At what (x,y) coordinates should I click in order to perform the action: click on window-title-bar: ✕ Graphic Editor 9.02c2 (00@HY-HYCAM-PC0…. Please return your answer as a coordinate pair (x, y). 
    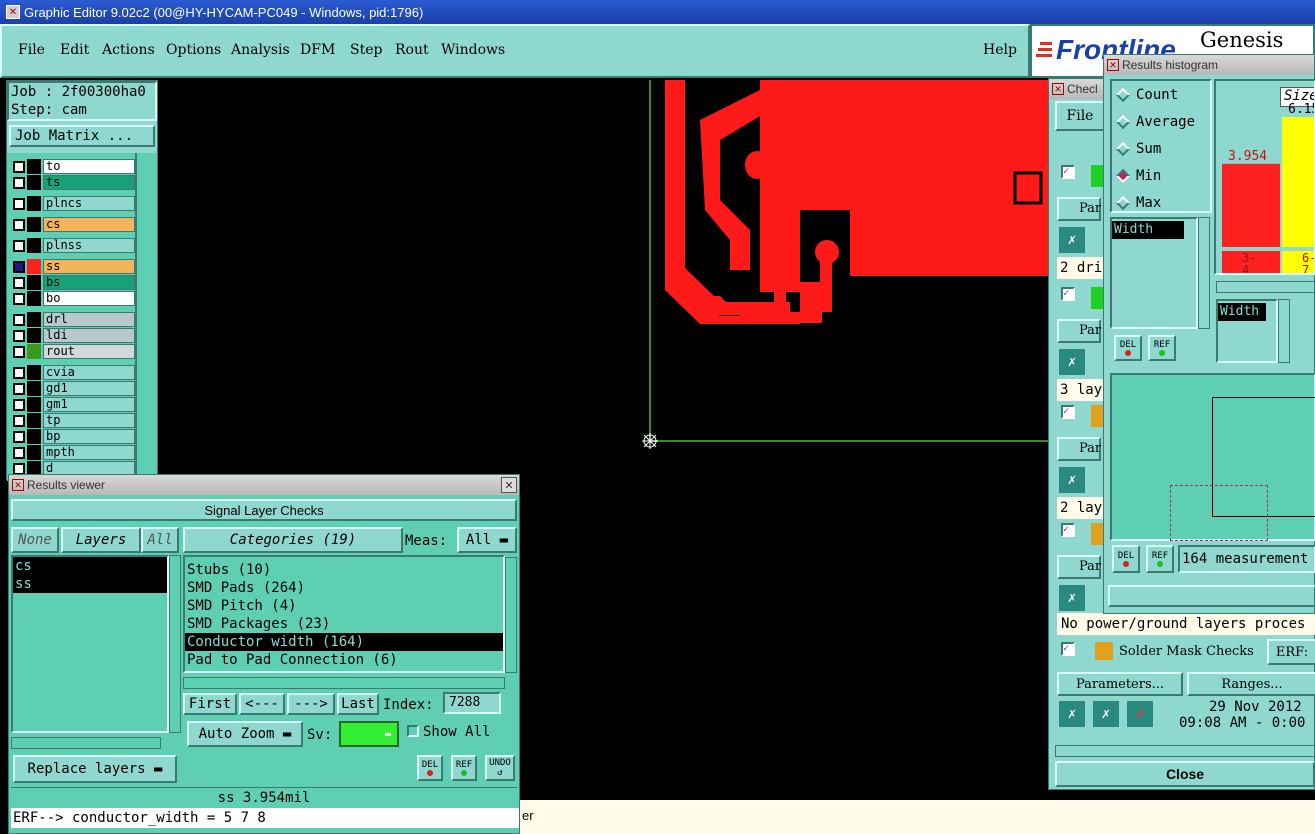
    Looking at the image, I should click on (657, 12).